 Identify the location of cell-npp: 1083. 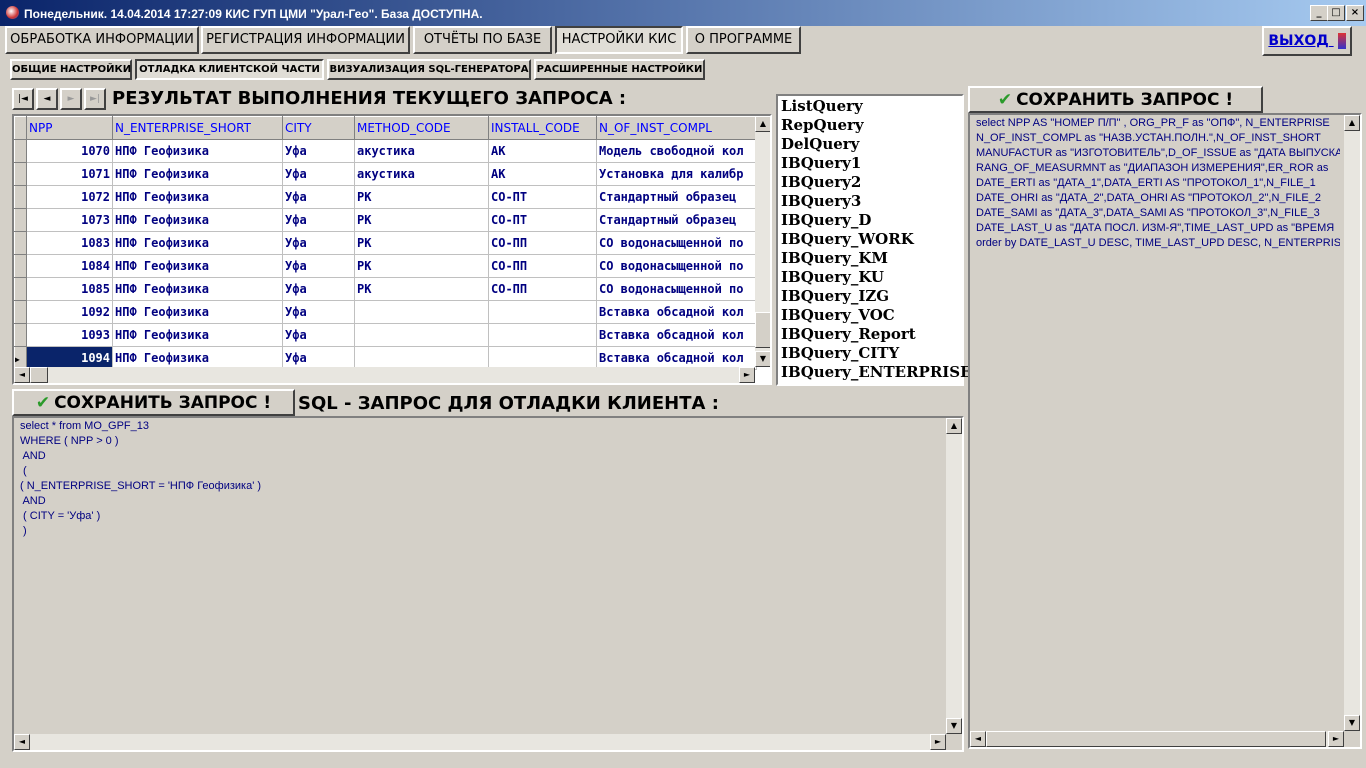
(69, 243).